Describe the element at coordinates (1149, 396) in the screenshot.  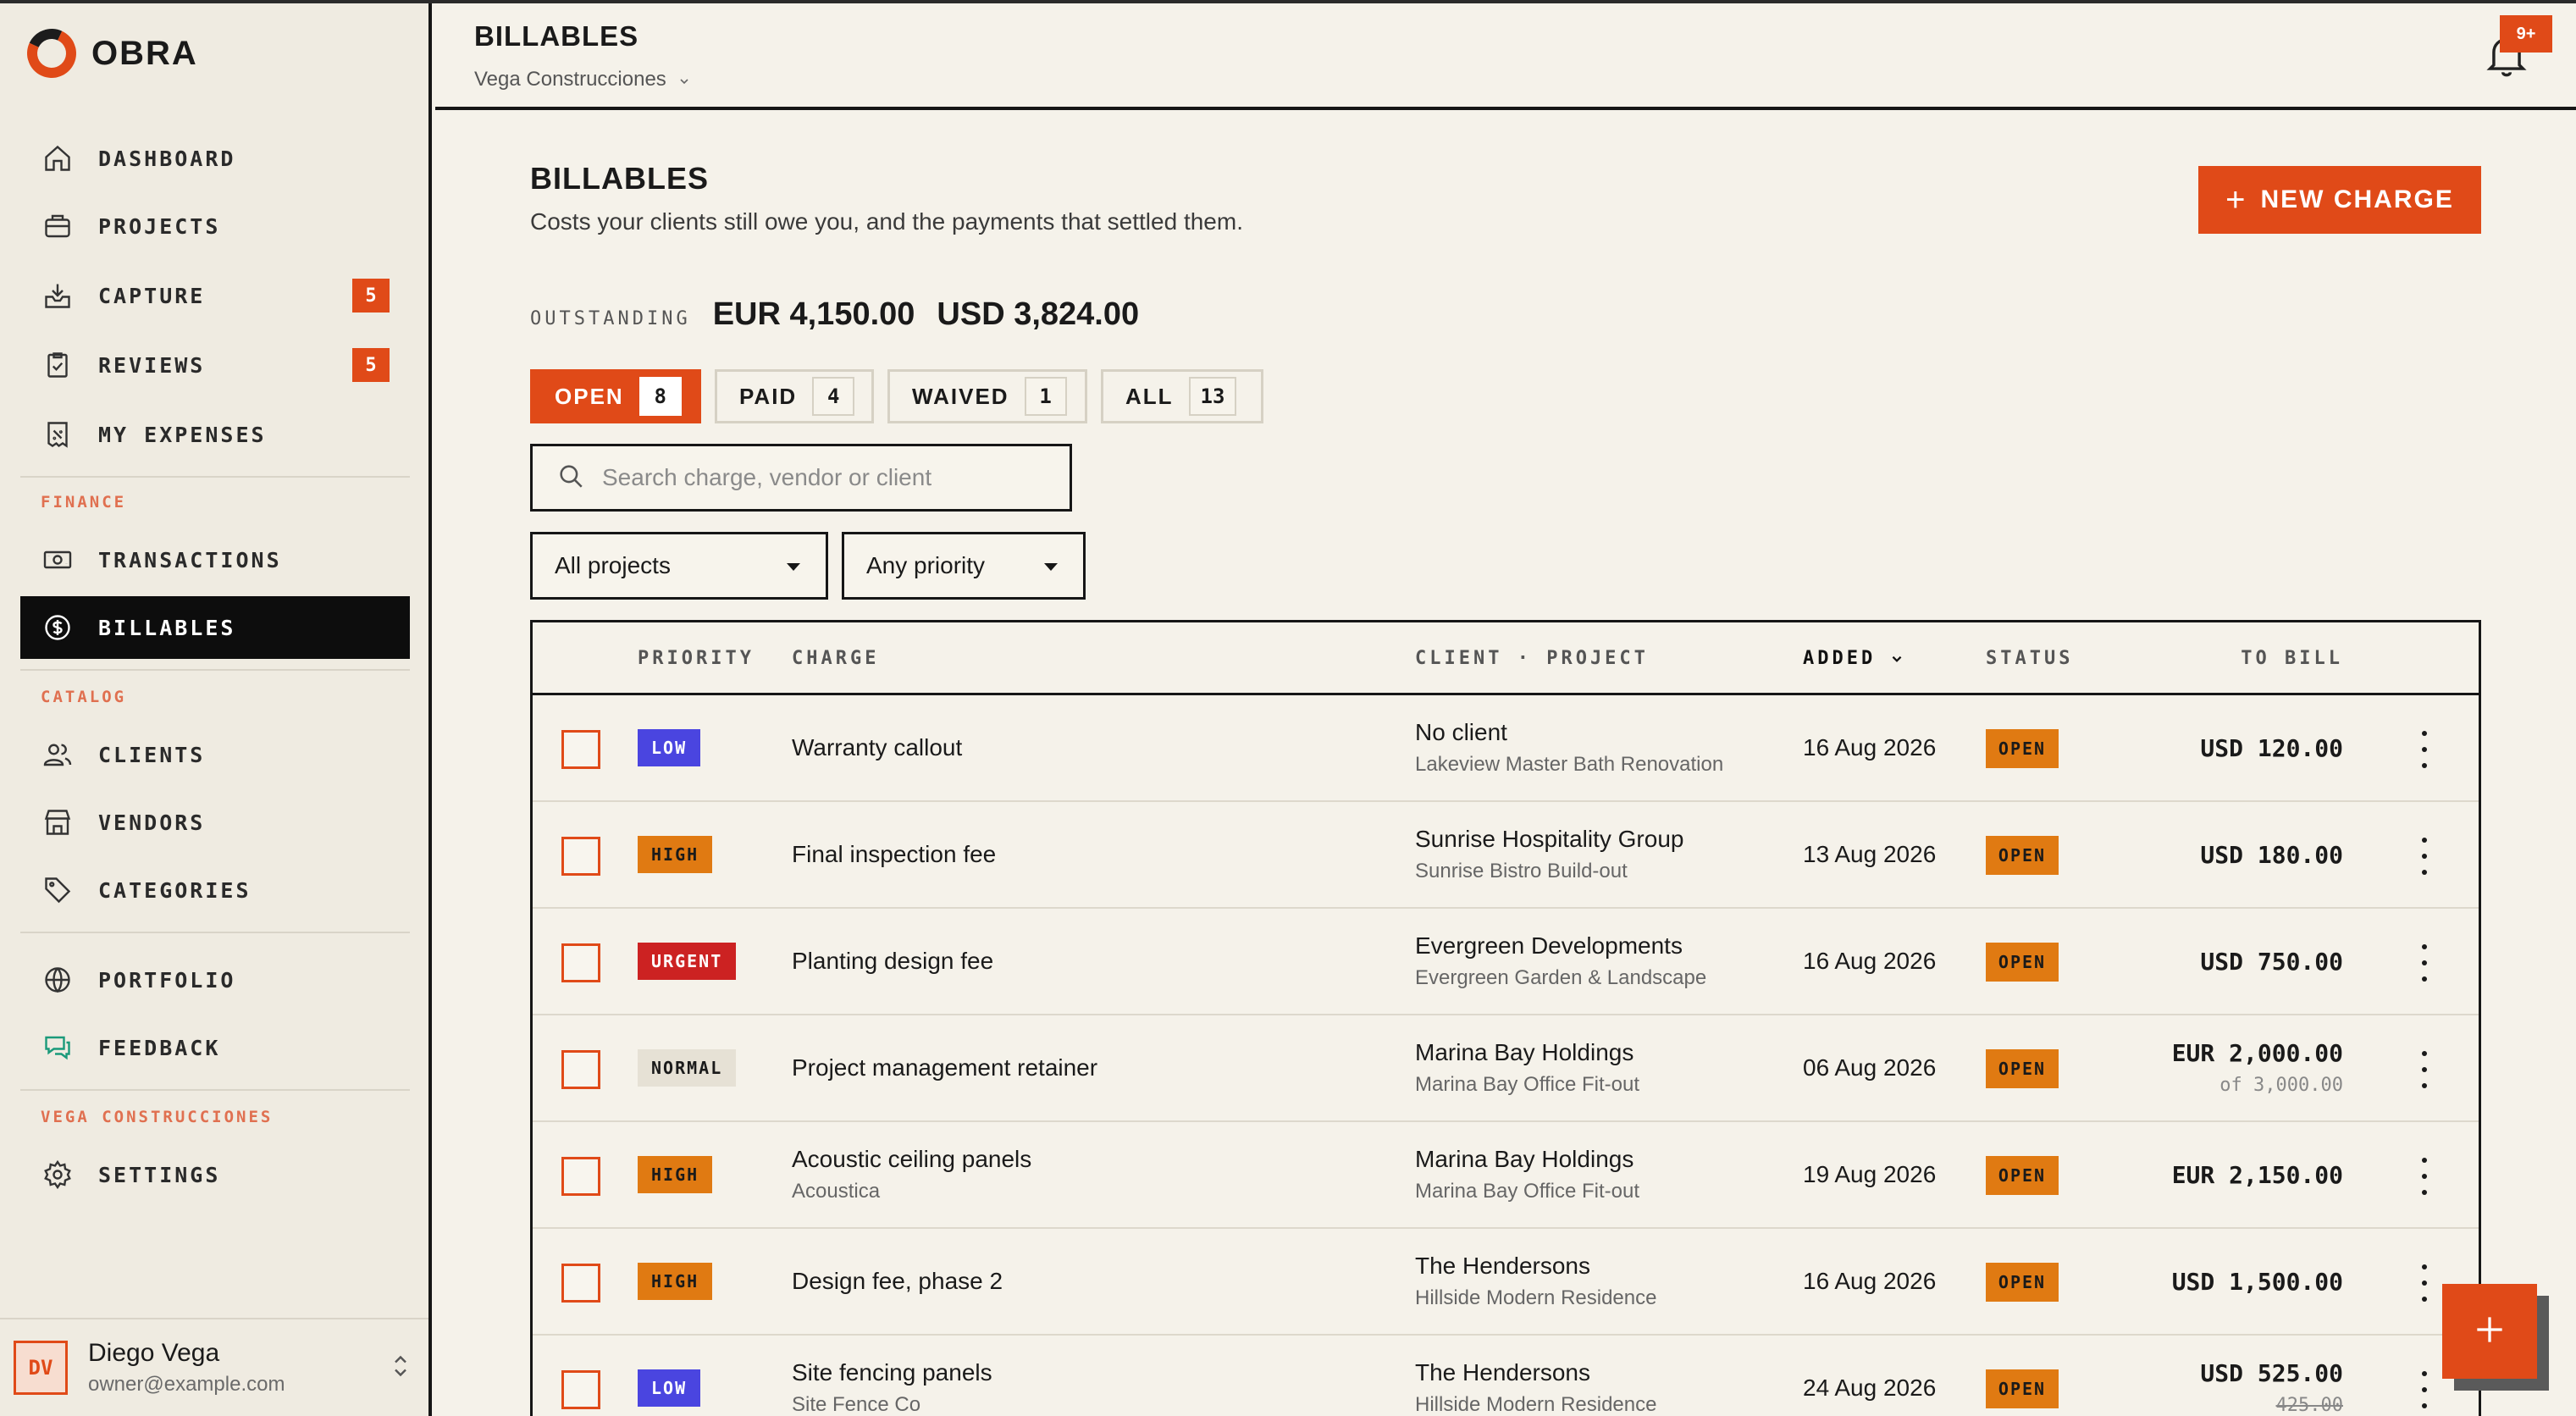
I see `tab-label: ALL` at that location.